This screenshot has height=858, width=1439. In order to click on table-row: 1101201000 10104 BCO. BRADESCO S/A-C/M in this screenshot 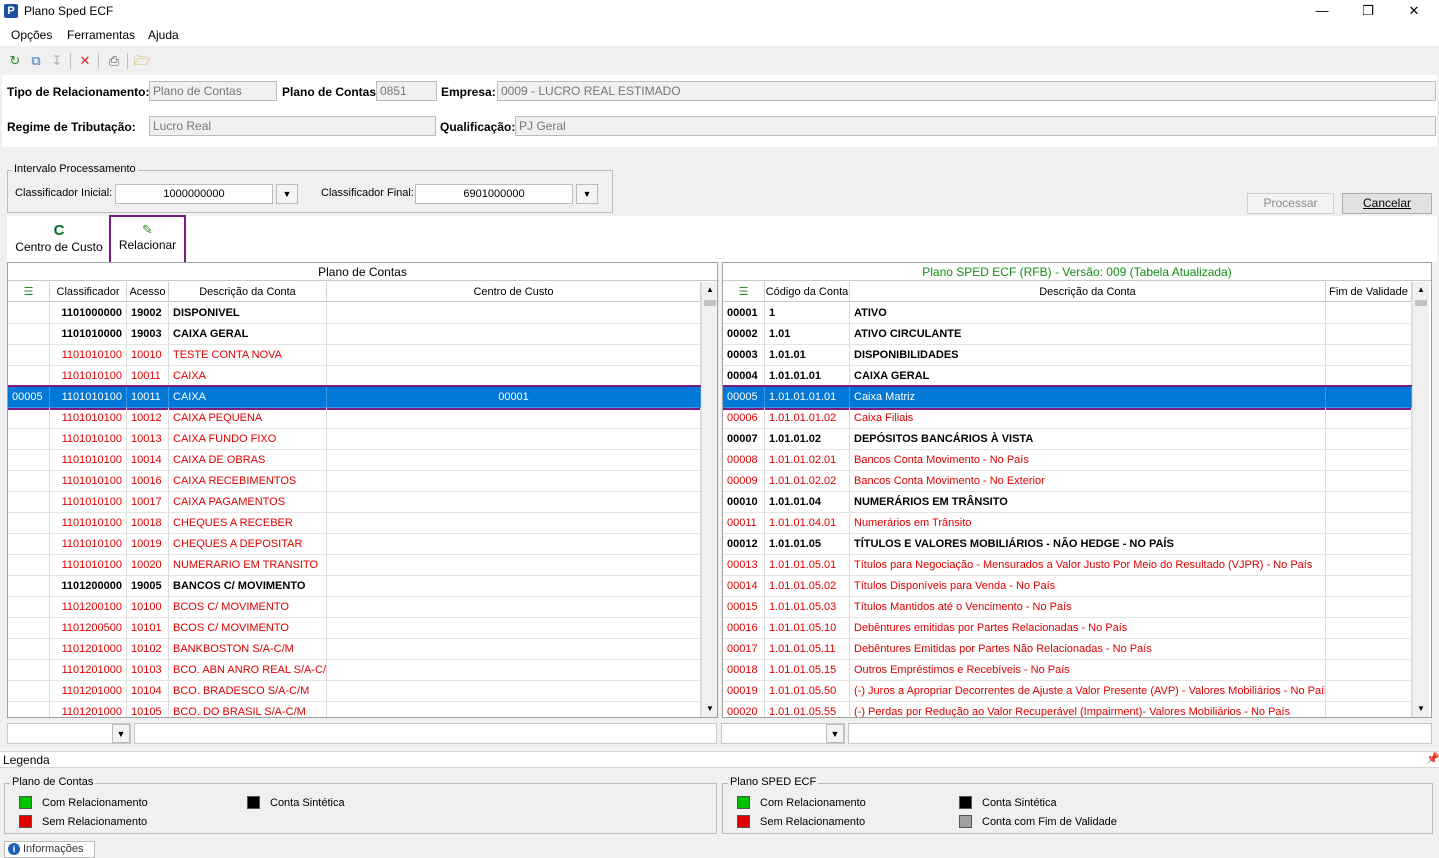, I will do `click(354, 691)`.